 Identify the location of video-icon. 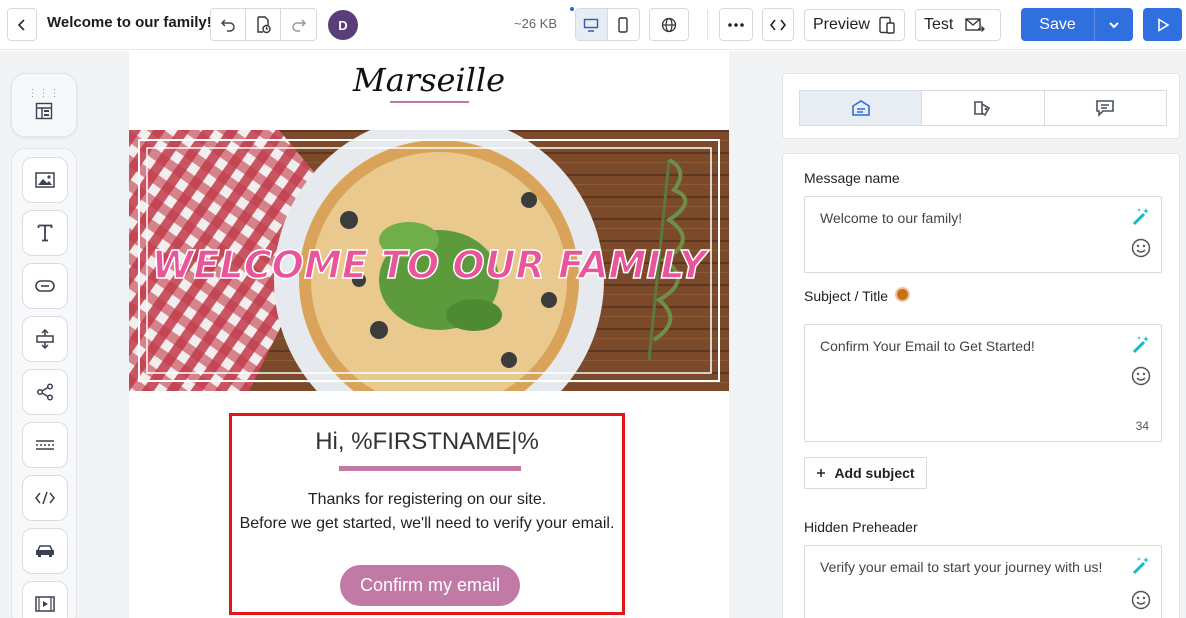
(45, 604).